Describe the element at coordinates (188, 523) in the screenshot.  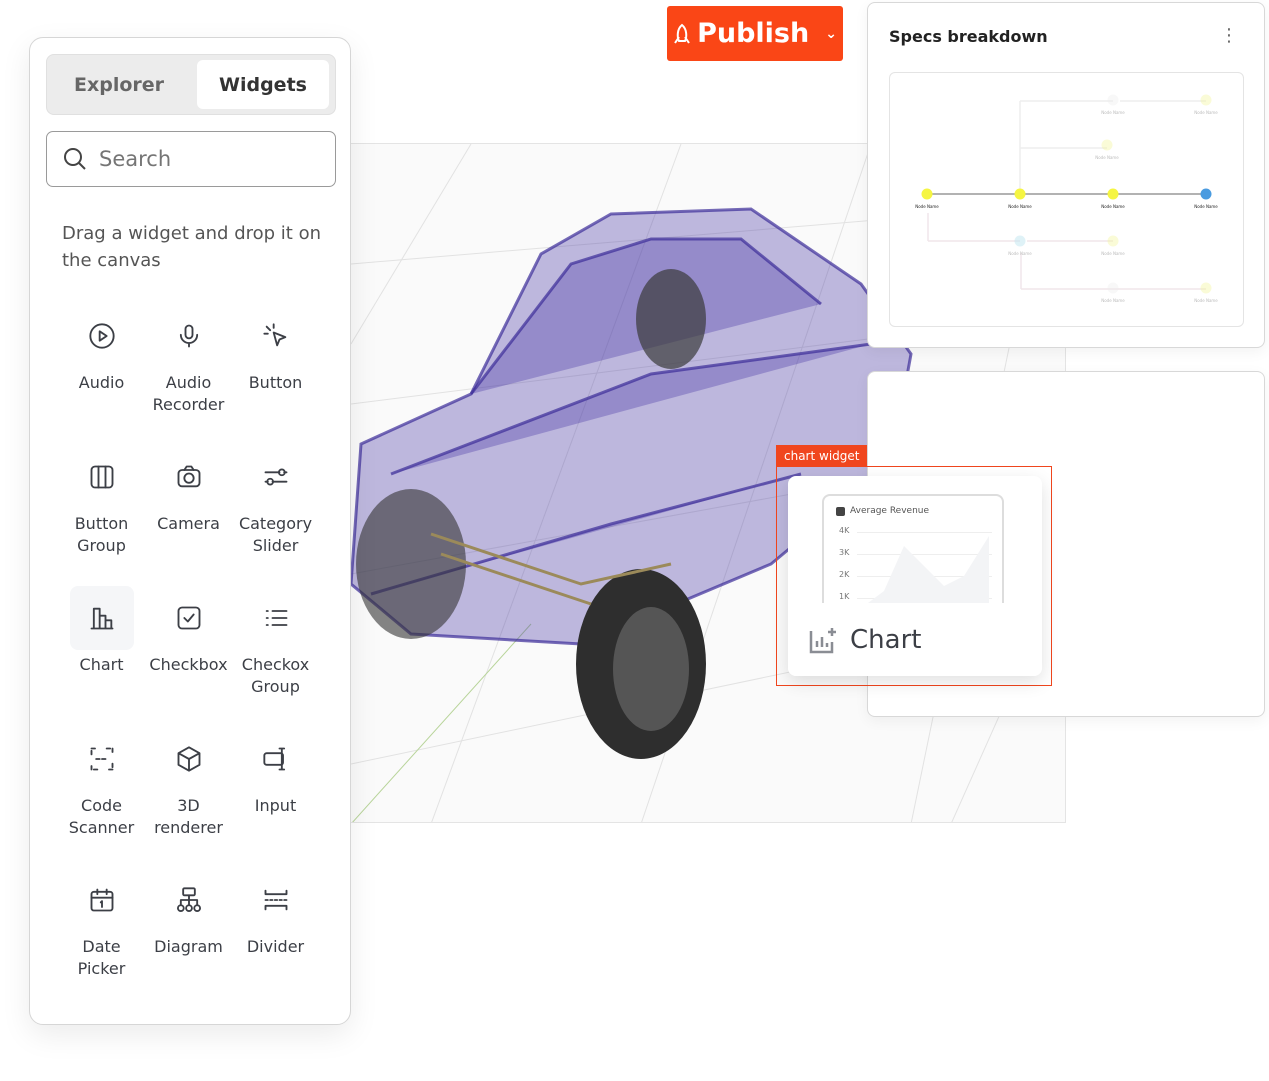
I see `widget-label: Camera` at that location.